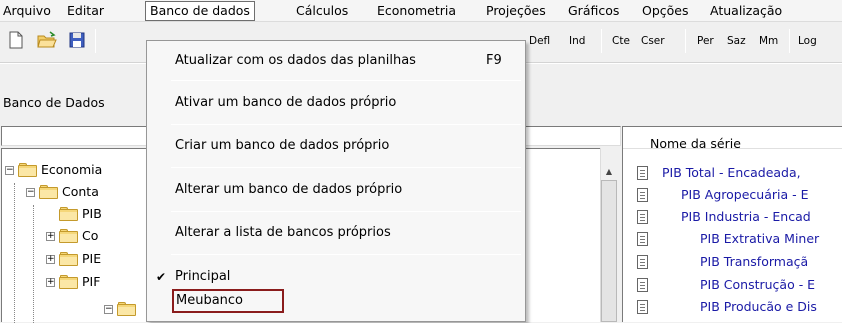 The height and width of the screenshot is (323, 842). I want to click on menu-item-alterar-lista: Alterar a lista de bancos próprios, so click(336, 233).